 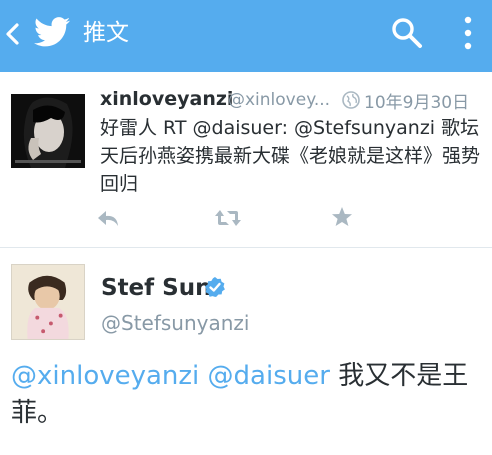 I want to click on display-name: xinloveyanzi, so click(x=166, y=99).